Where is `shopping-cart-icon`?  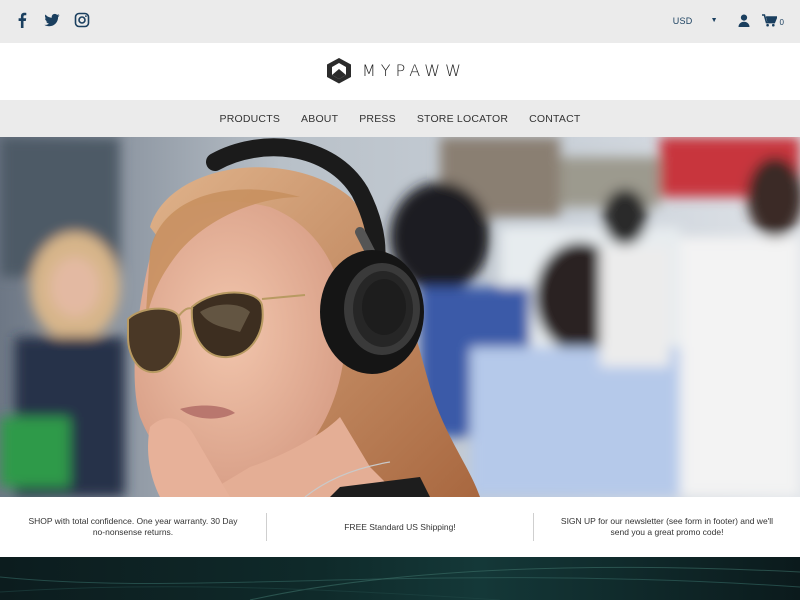 shopping-cart-icon is located at coordinates (769, 20).